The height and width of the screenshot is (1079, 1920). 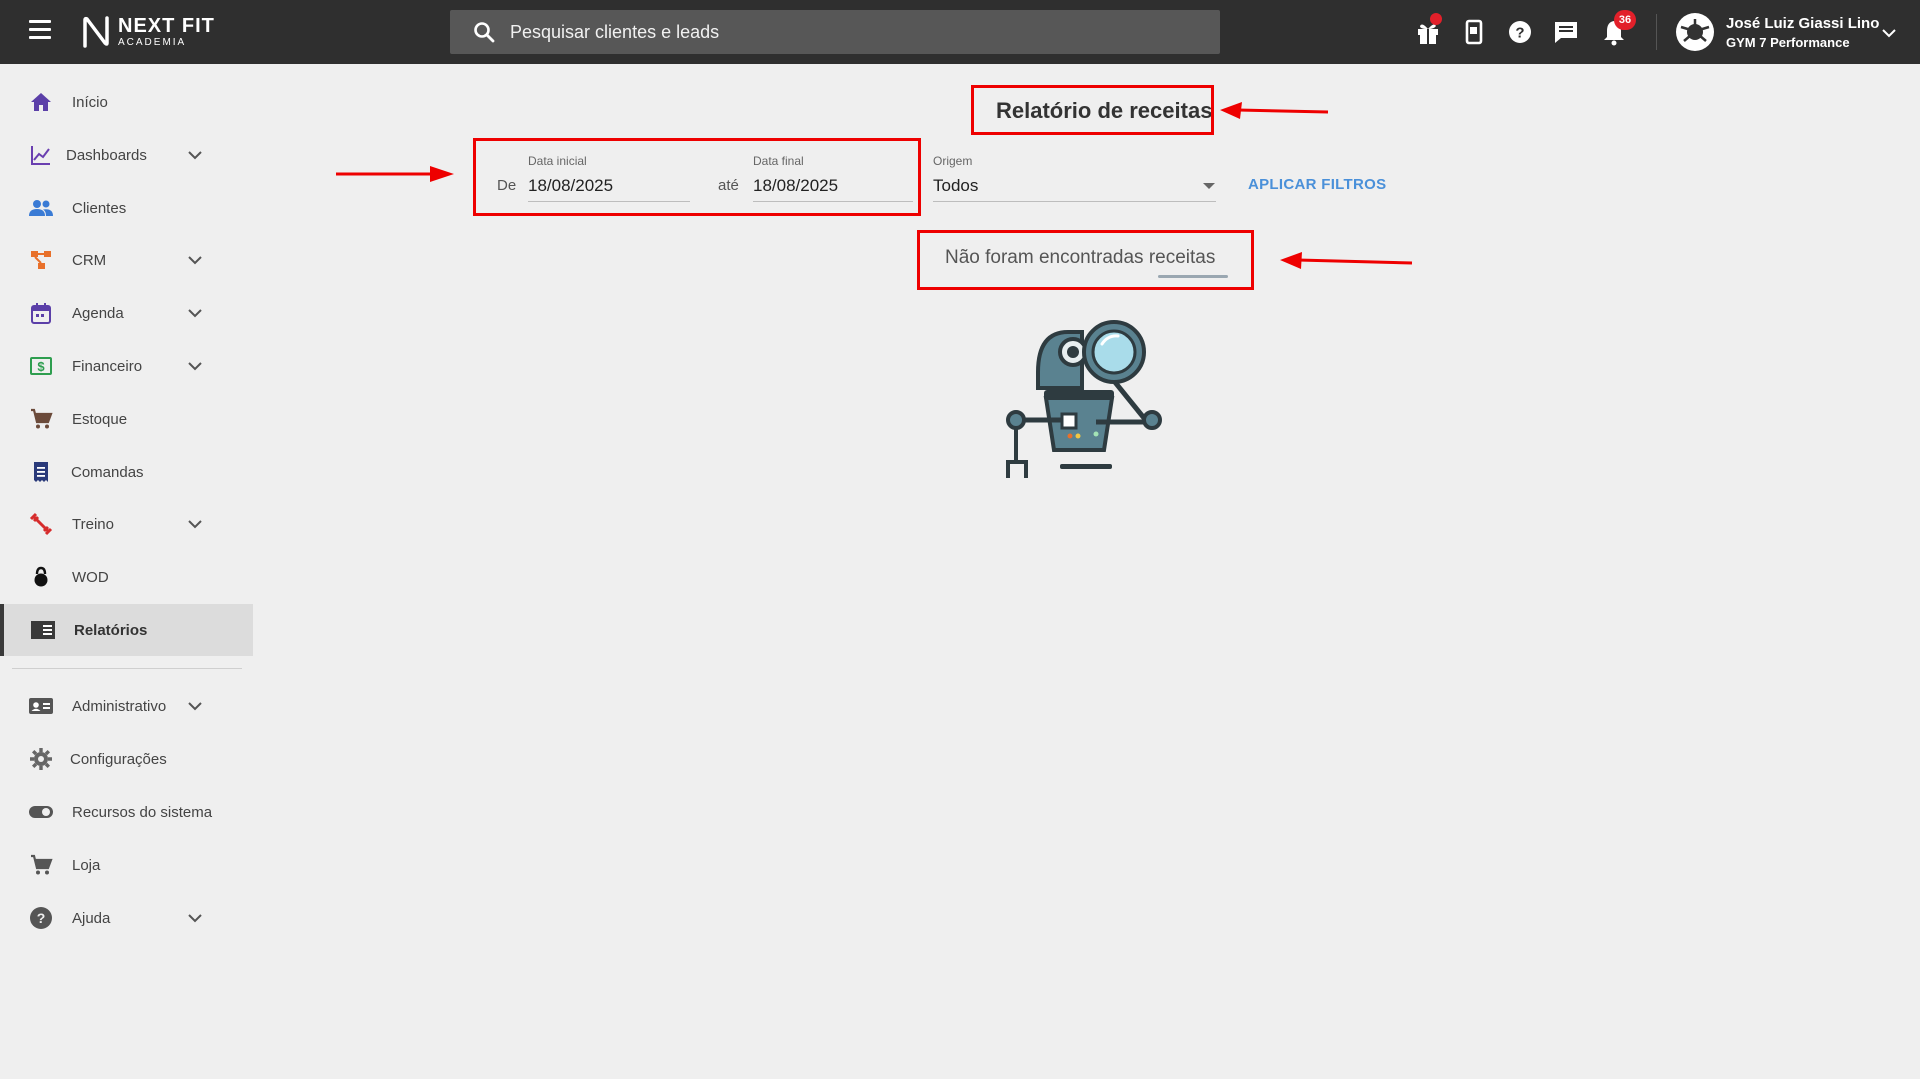 What do you see at coordinates (126, 313) in the screenshot?
I see `sidebar-item-agenda: Agenda` at bounding box center [126, 313].